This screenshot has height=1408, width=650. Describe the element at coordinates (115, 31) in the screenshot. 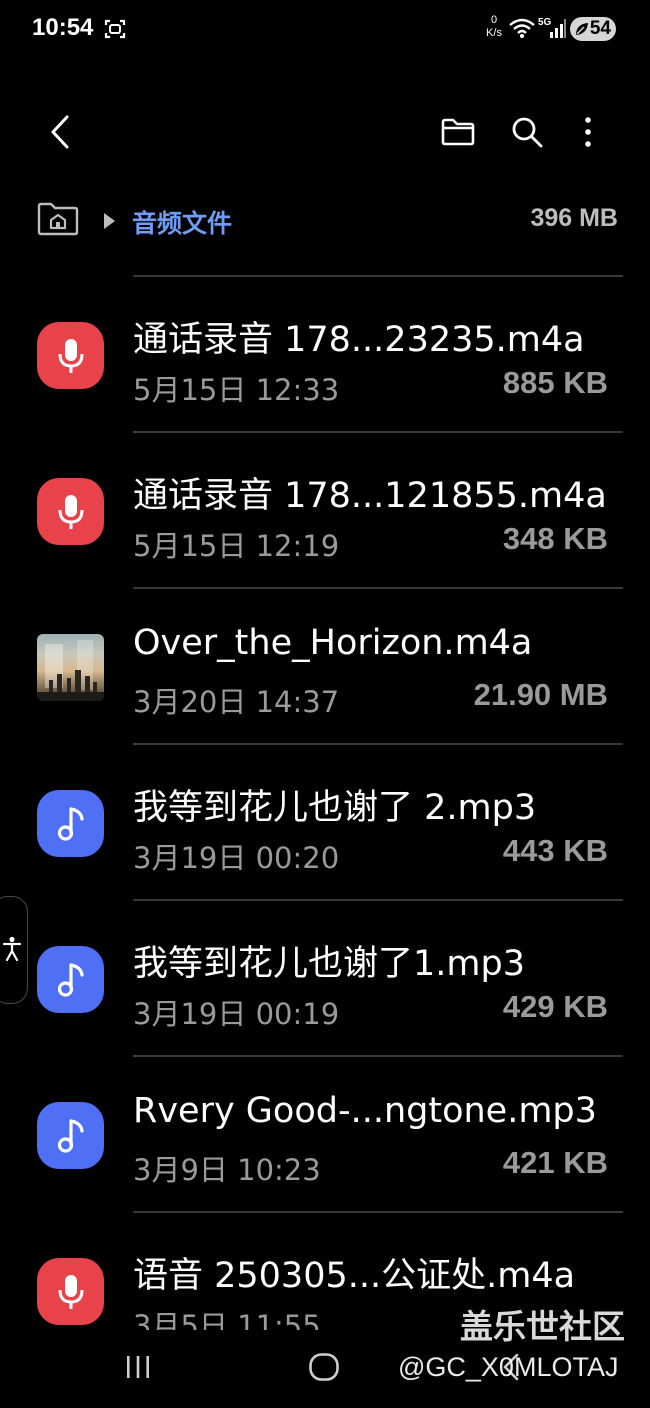

I see `screenshot-icon` at that location.